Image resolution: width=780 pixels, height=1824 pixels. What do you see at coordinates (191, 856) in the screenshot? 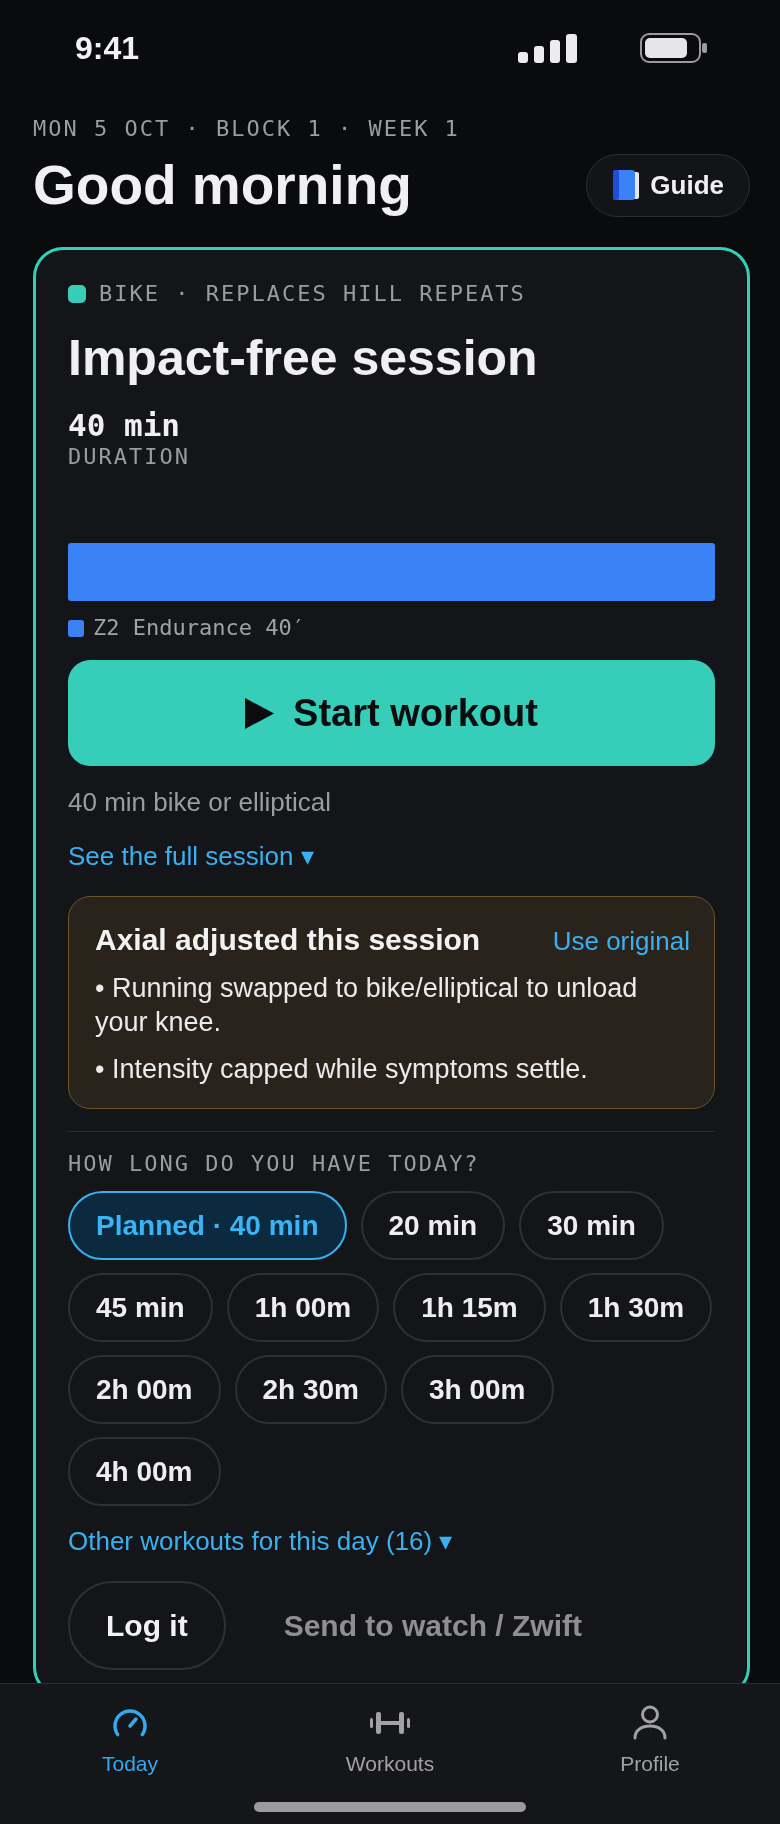
I see `full-session-link: See the full session ▾` at bounding box center [191, 856].